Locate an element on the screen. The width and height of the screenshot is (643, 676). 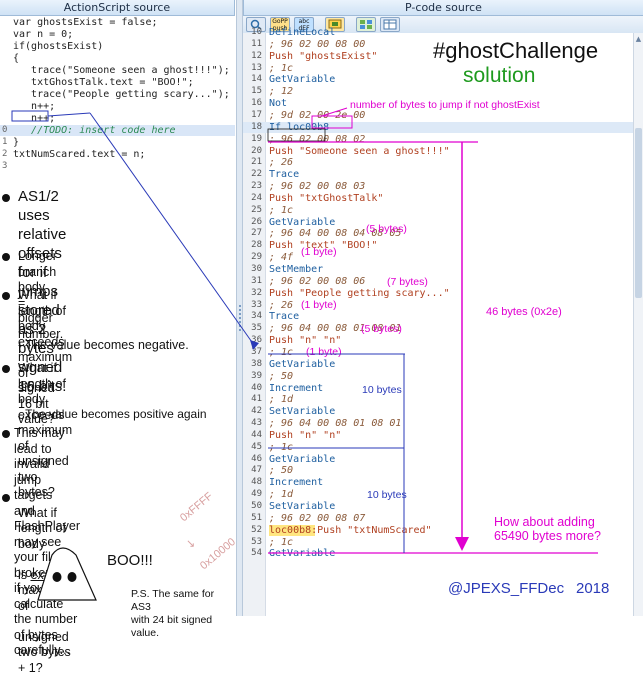
hex-ffff-label: 0xFFFF is located at coordinates (197, 507).